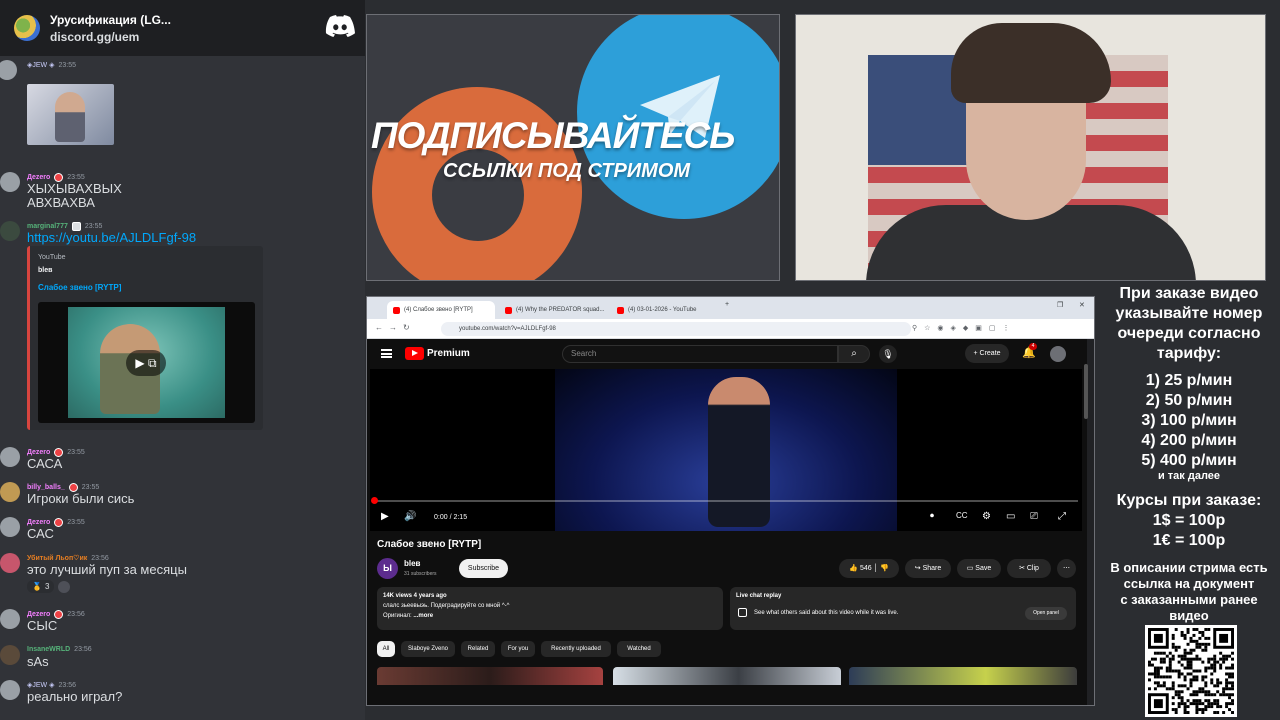 Image resolution: width=1280 pixels, height=720 pixels. I want to click on extensions-icon: ⚲☆◉◈◆▣▢⋮, so click(964, 328).